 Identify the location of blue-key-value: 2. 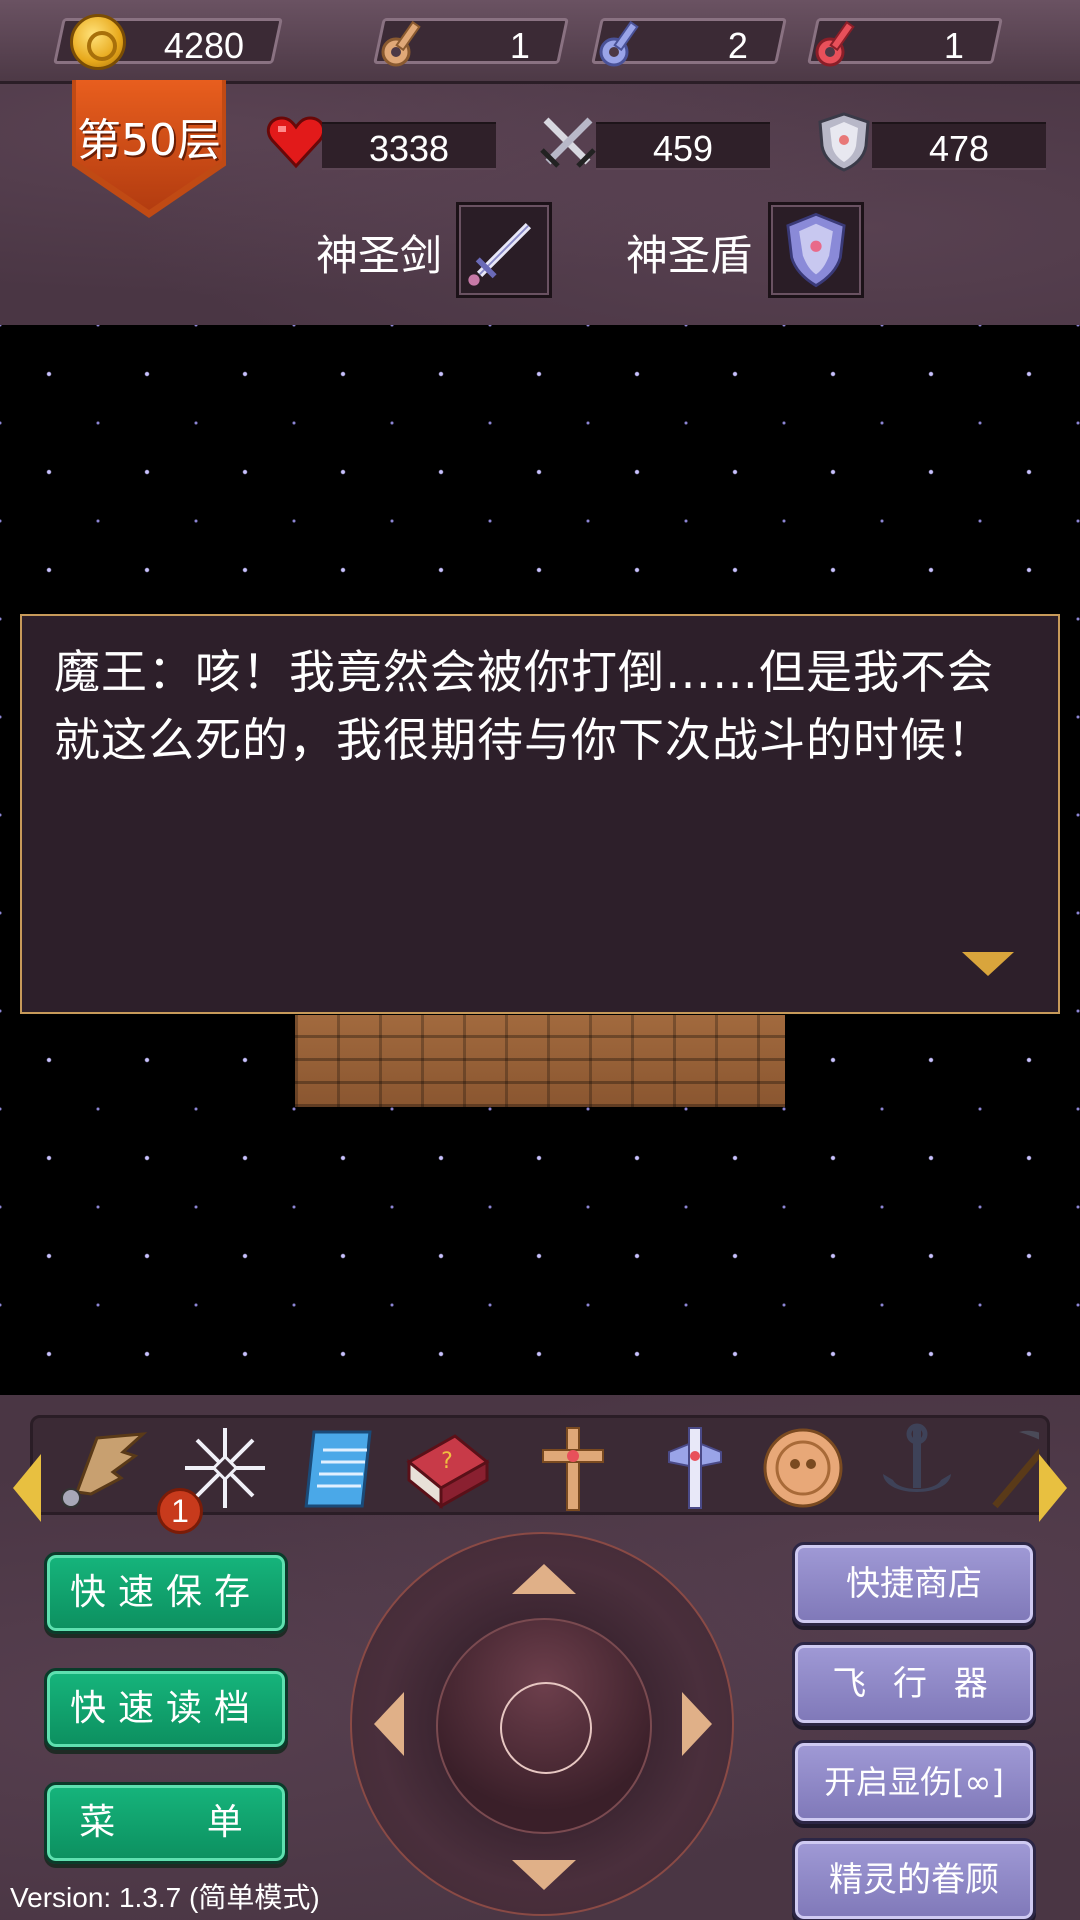
(737, 45).